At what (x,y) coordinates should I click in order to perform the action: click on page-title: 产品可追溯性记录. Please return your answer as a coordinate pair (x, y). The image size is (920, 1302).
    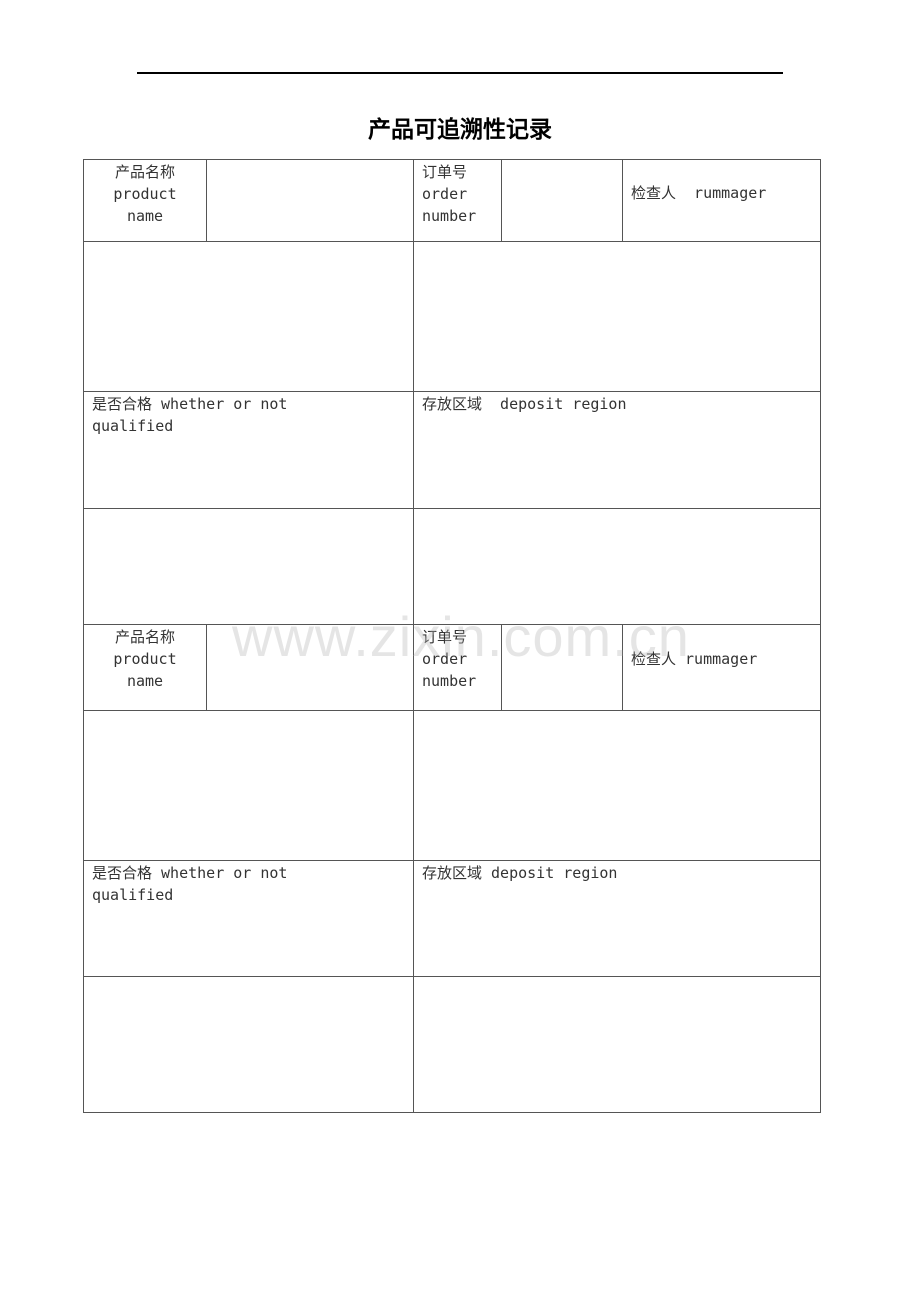
    Looking at the image, I should click on (460, 130).